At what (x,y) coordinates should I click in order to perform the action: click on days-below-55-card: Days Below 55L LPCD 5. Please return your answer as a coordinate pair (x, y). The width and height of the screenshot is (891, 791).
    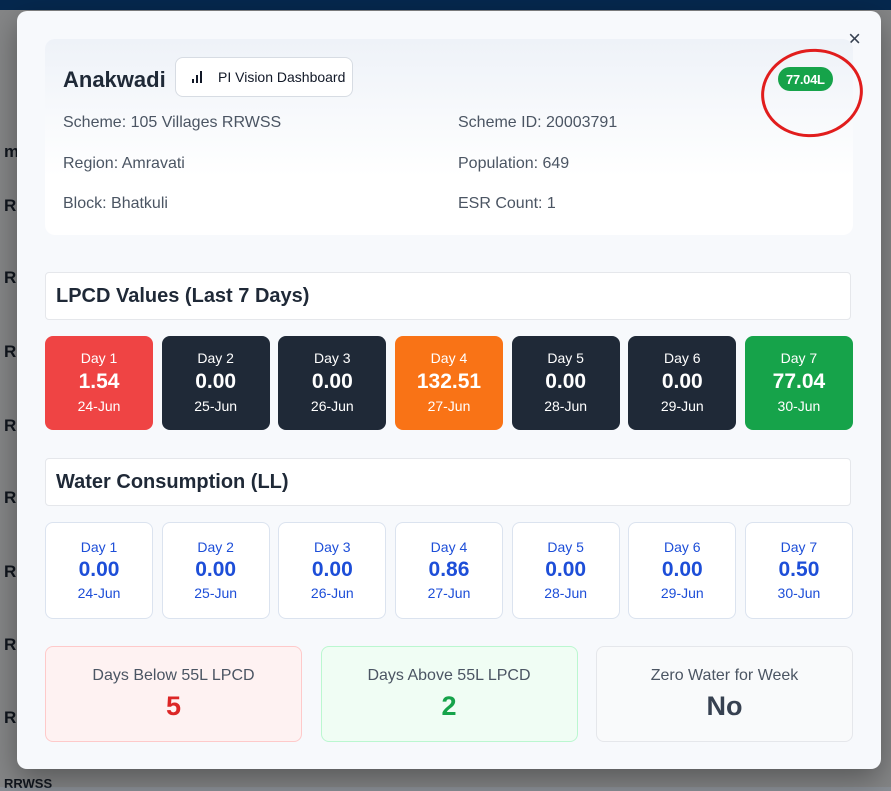
    Looking at the image, I should click on (173, 694).